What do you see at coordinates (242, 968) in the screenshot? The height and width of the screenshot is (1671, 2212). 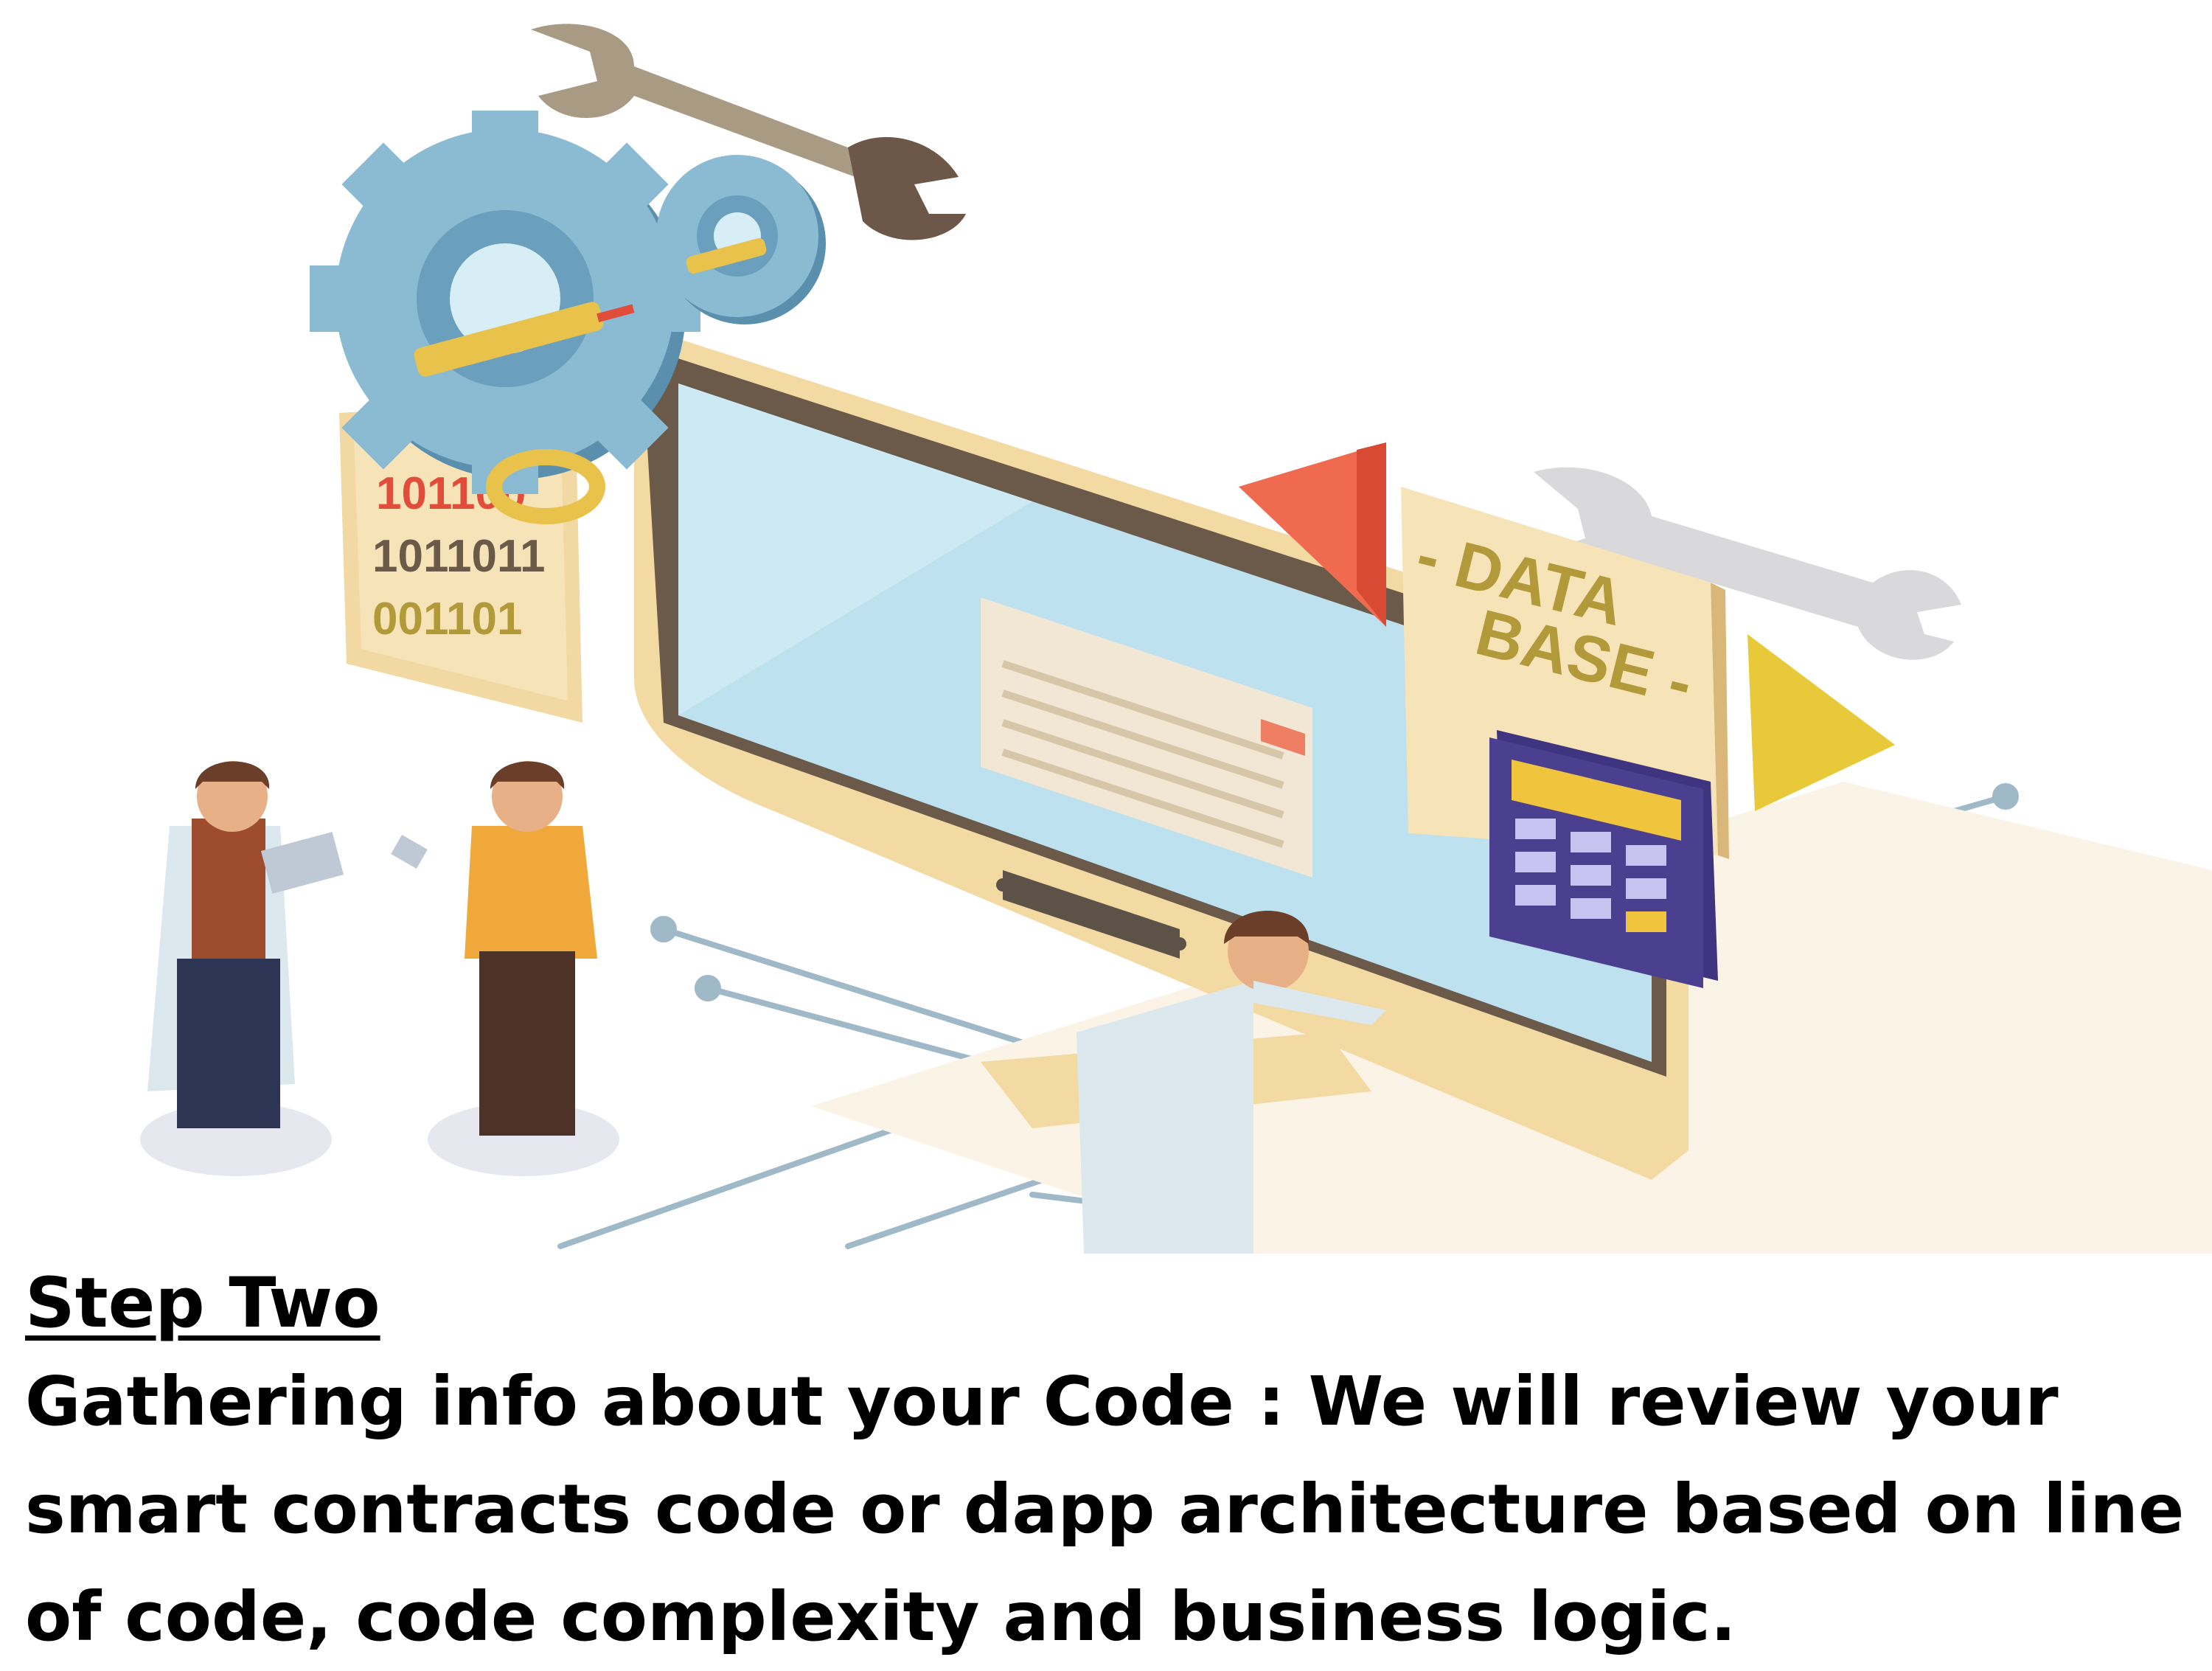 I see `scientist-figure` at bounding box center [242, 968].